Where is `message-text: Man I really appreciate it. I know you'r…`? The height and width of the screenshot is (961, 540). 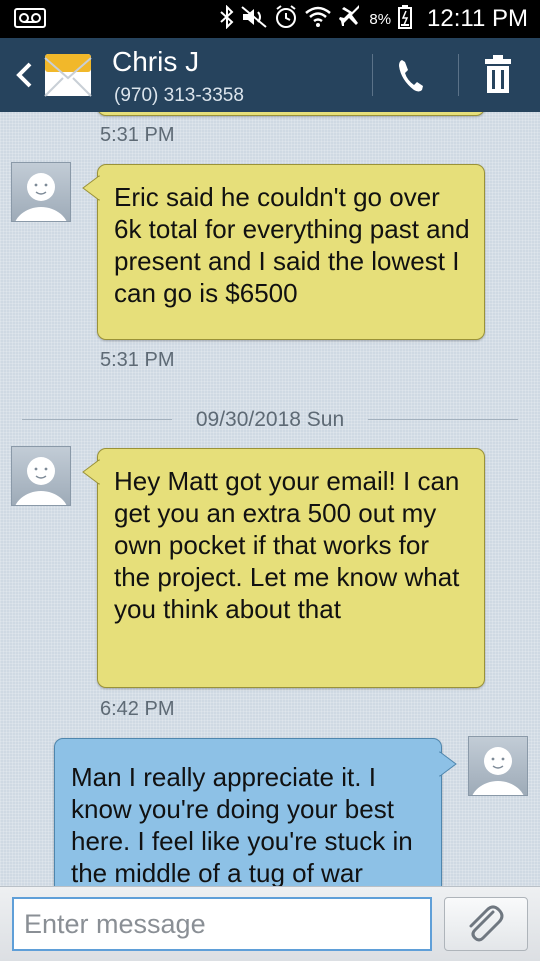 message-text: Man I really appreciate it. I know you'r… is located at coordinates (242, 824).